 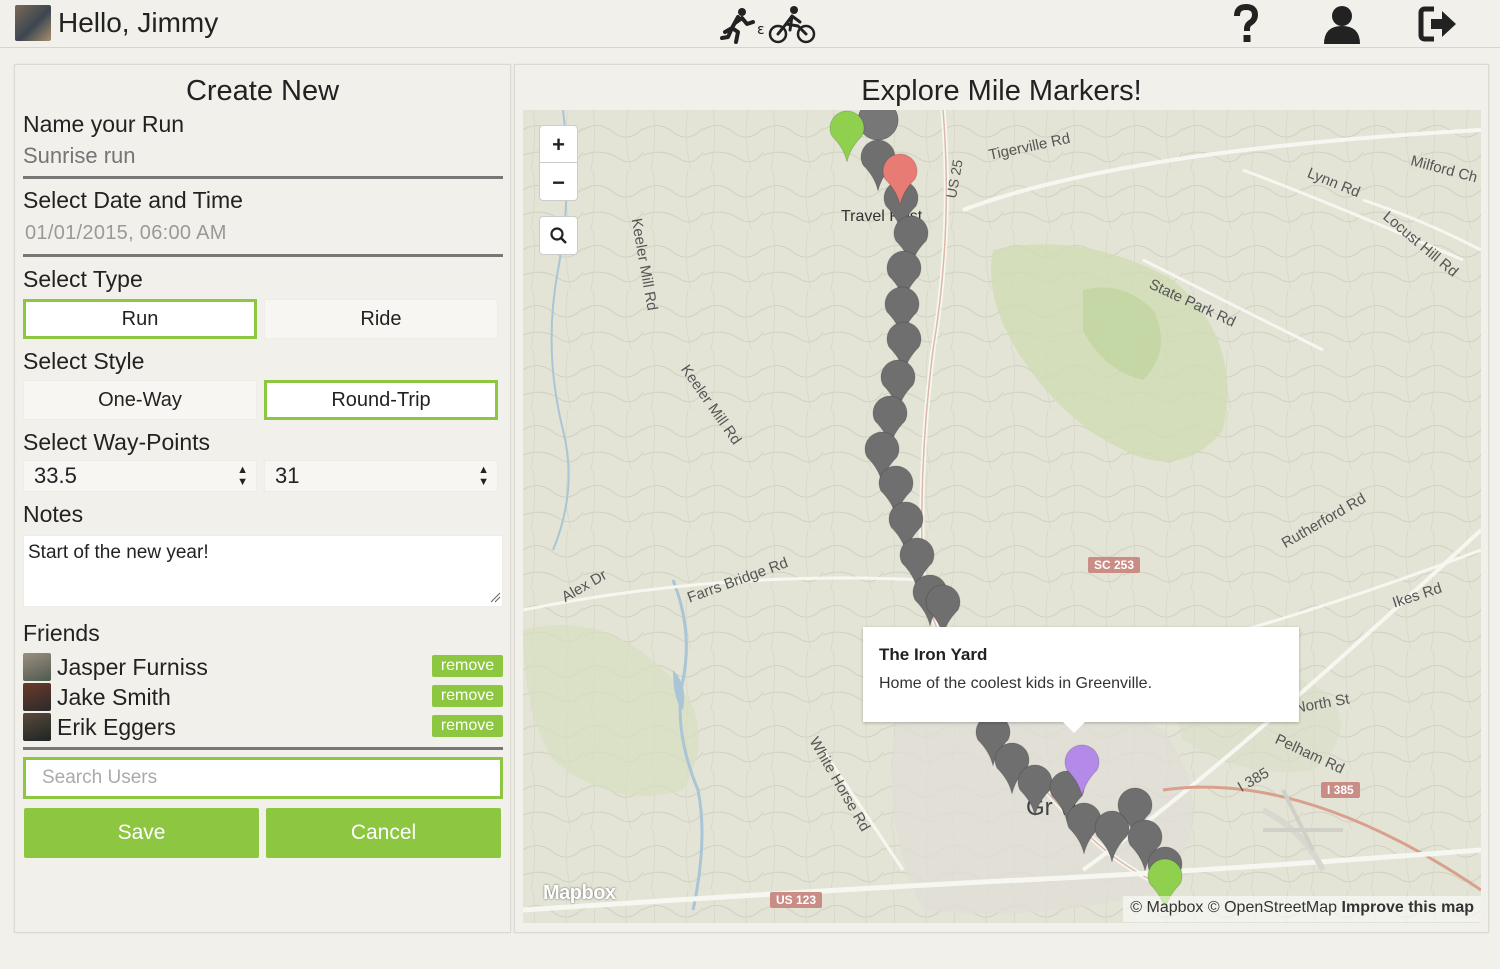 I want to click on name-label: Name your Run, so click(x=104, y=124).